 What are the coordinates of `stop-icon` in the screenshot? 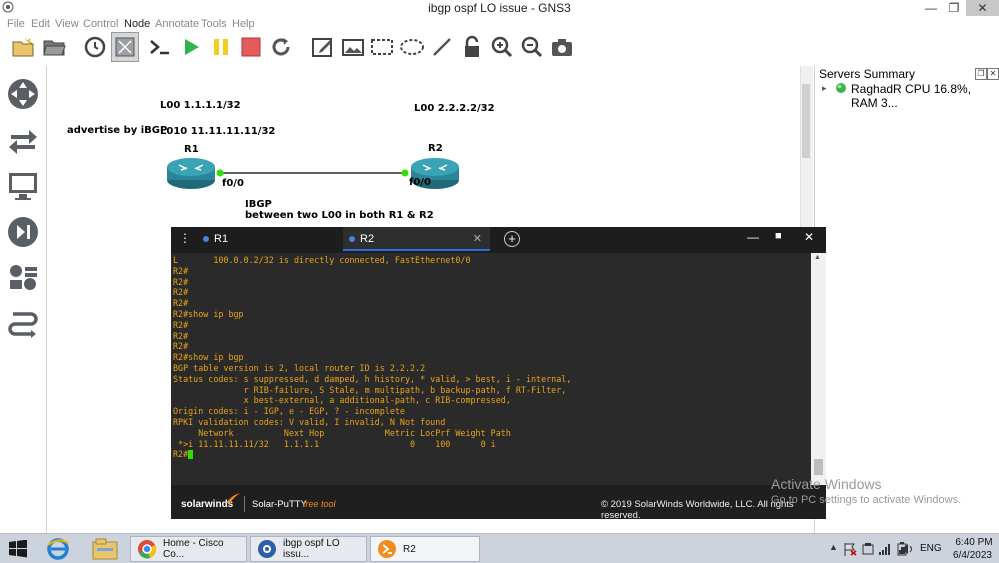 It's located at (251, 47).